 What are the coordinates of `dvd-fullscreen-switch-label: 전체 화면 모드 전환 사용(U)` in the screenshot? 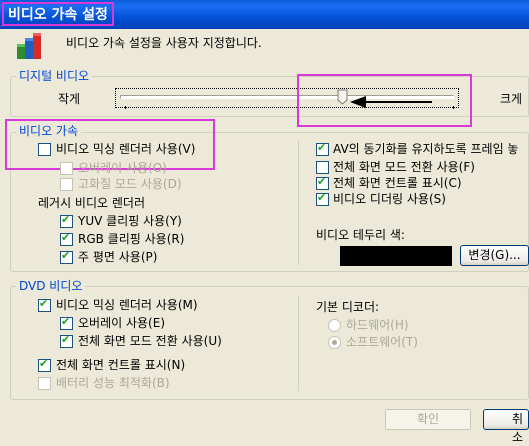 It's located at (150, 341).